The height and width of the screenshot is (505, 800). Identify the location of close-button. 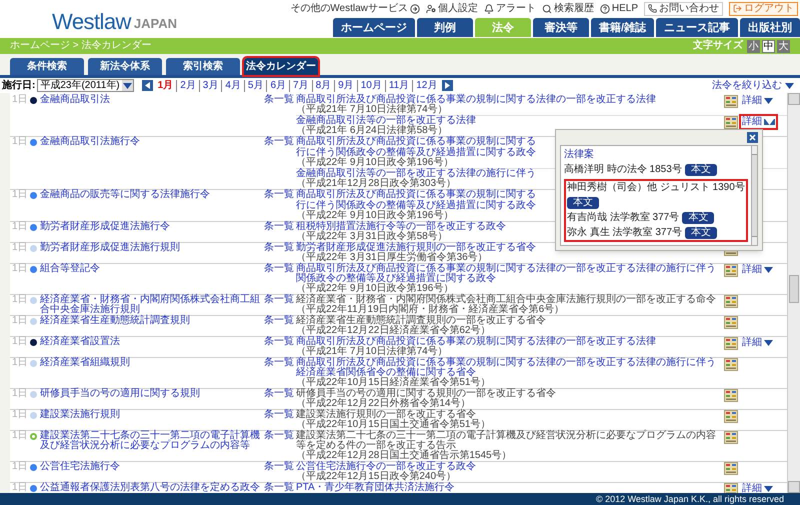
(752, 137).